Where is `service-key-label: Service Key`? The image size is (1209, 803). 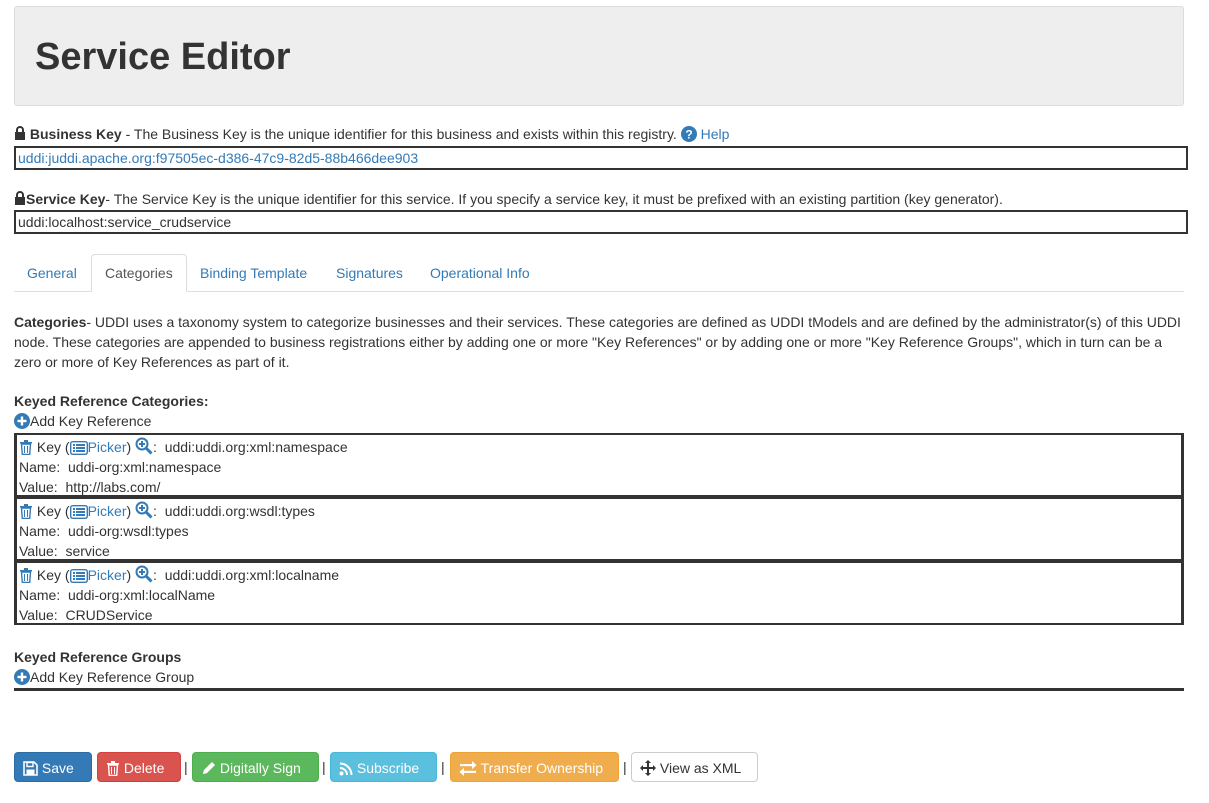 service-key-label: Service Key is located at coordinates (66, 199).